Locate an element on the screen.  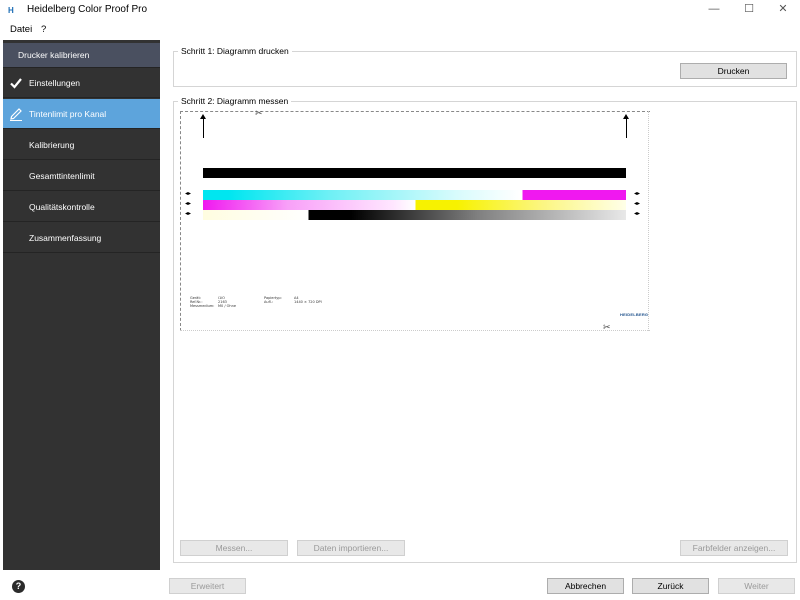
sidebar-item-label: Kalibrierung is located at coordinates (52, 145).